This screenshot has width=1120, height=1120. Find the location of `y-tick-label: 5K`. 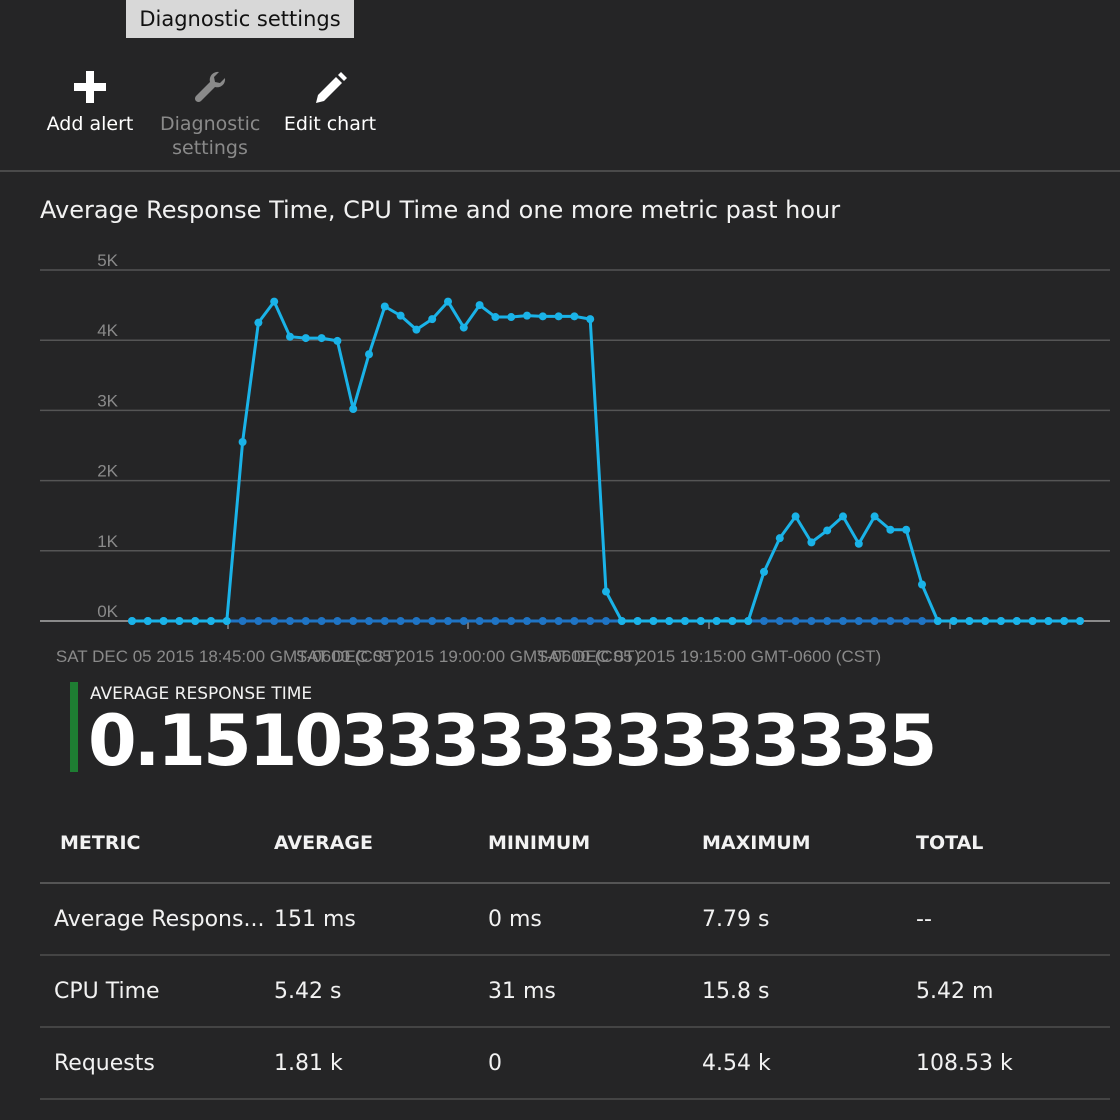

y-tick-label: 5K is located at coordinates (107, 260).